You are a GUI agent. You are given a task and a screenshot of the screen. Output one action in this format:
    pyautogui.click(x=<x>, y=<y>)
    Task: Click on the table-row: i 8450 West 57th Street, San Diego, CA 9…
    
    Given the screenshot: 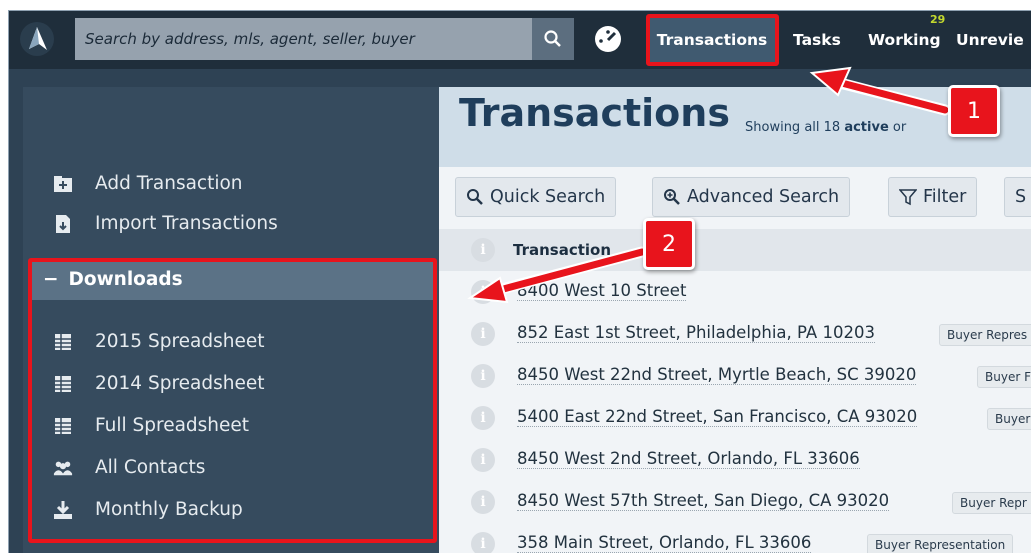 What is the action you would take?
    pyautogui.click(x=735, y=502)
    